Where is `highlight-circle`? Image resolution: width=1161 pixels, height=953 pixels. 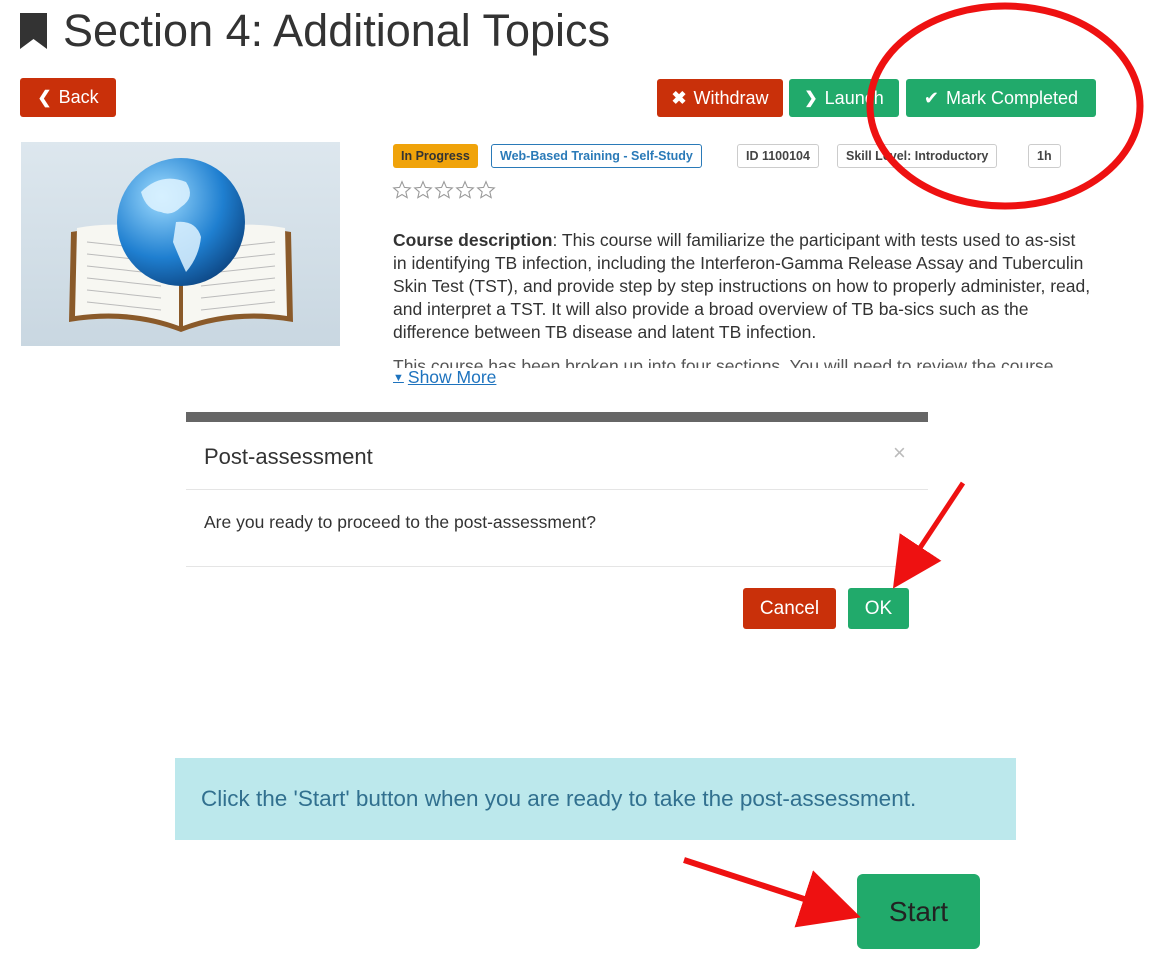
highlight-circle is located at coordinates (1005, 106).